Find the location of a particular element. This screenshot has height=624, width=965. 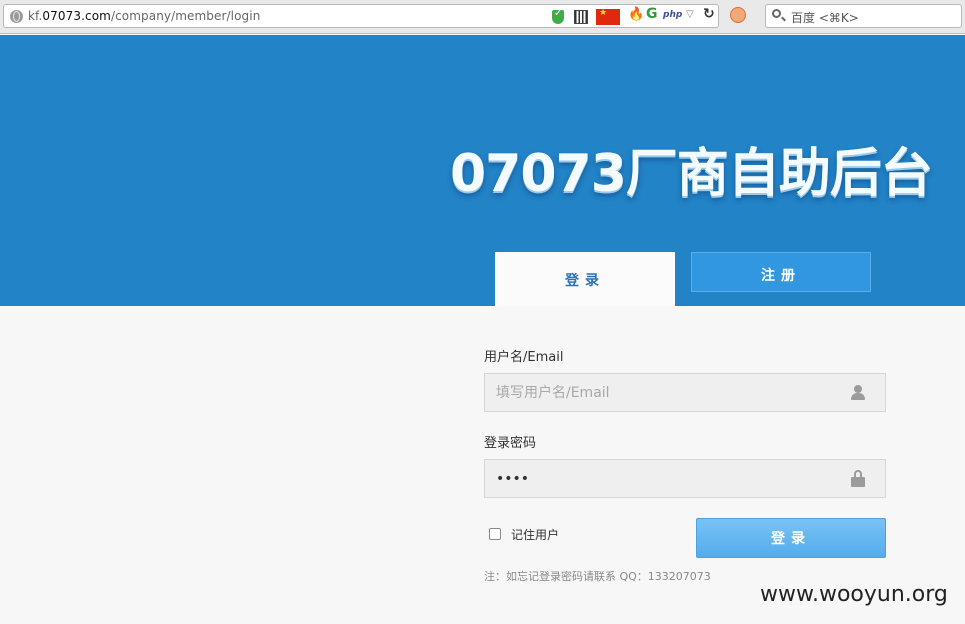

help-note: 注：如忘记登录密码请联系 QQ：133207073 is located at coordinates (597, 576).